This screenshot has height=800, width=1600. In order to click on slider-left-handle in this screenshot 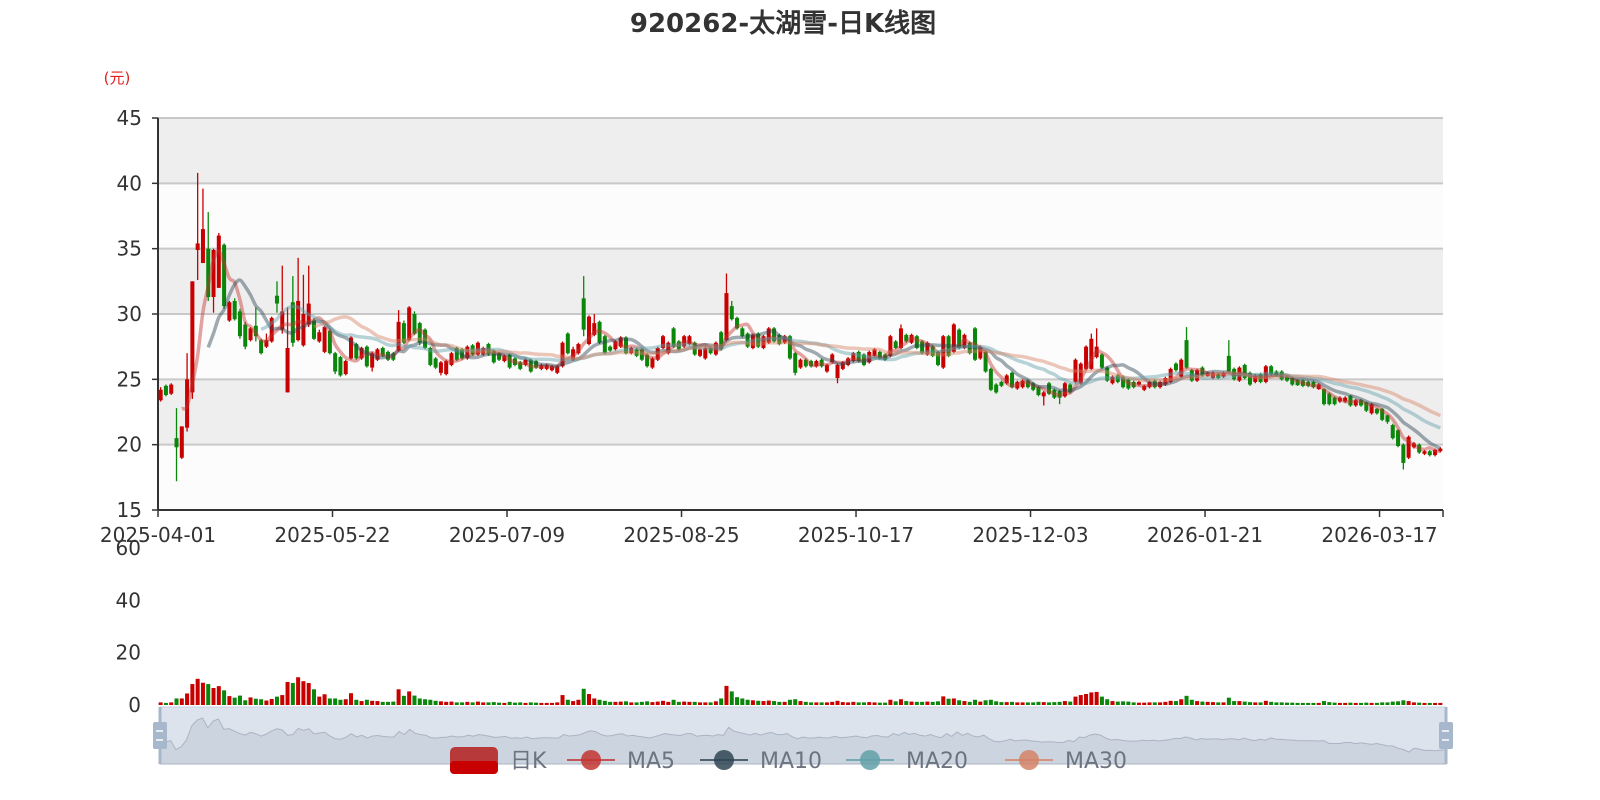, I will do `click(160, 735)`.